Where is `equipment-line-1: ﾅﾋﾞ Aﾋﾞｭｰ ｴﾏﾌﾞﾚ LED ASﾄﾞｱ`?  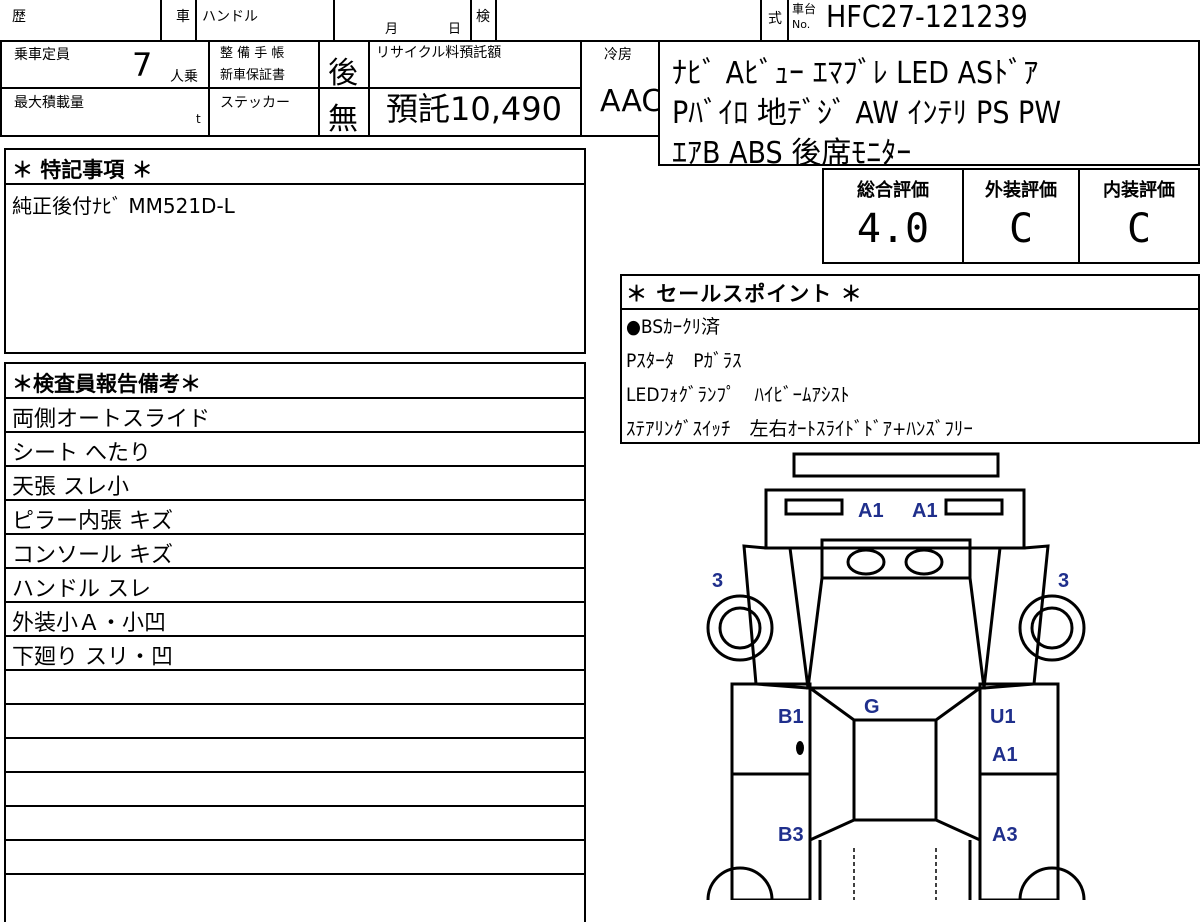 equipment-line-1: ﾅﾋﾞ Aﾋﾞｭｰ ｴﾏﾌﾞﾚ LED ASﾄﾞｱ is located at coordinates (855, 73).